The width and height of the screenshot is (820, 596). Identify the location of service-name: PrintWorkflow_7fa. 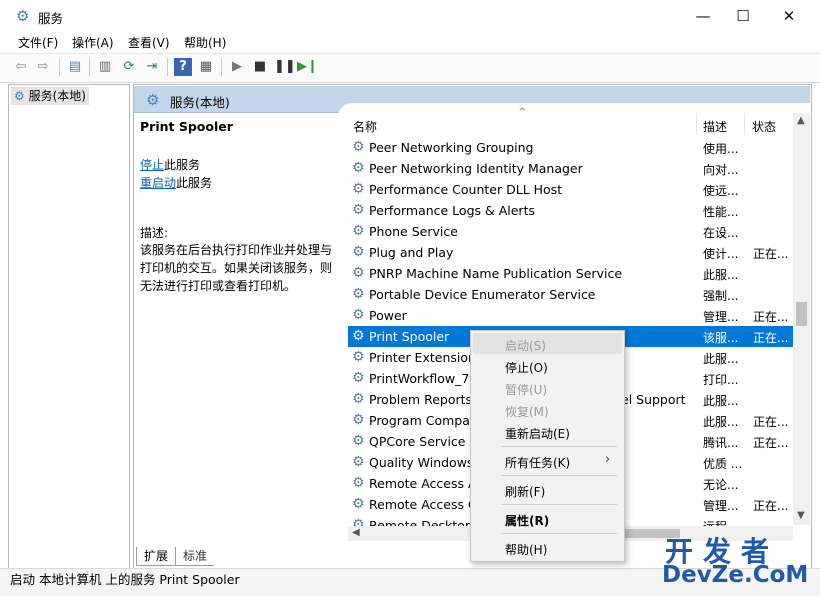
(425, 378).